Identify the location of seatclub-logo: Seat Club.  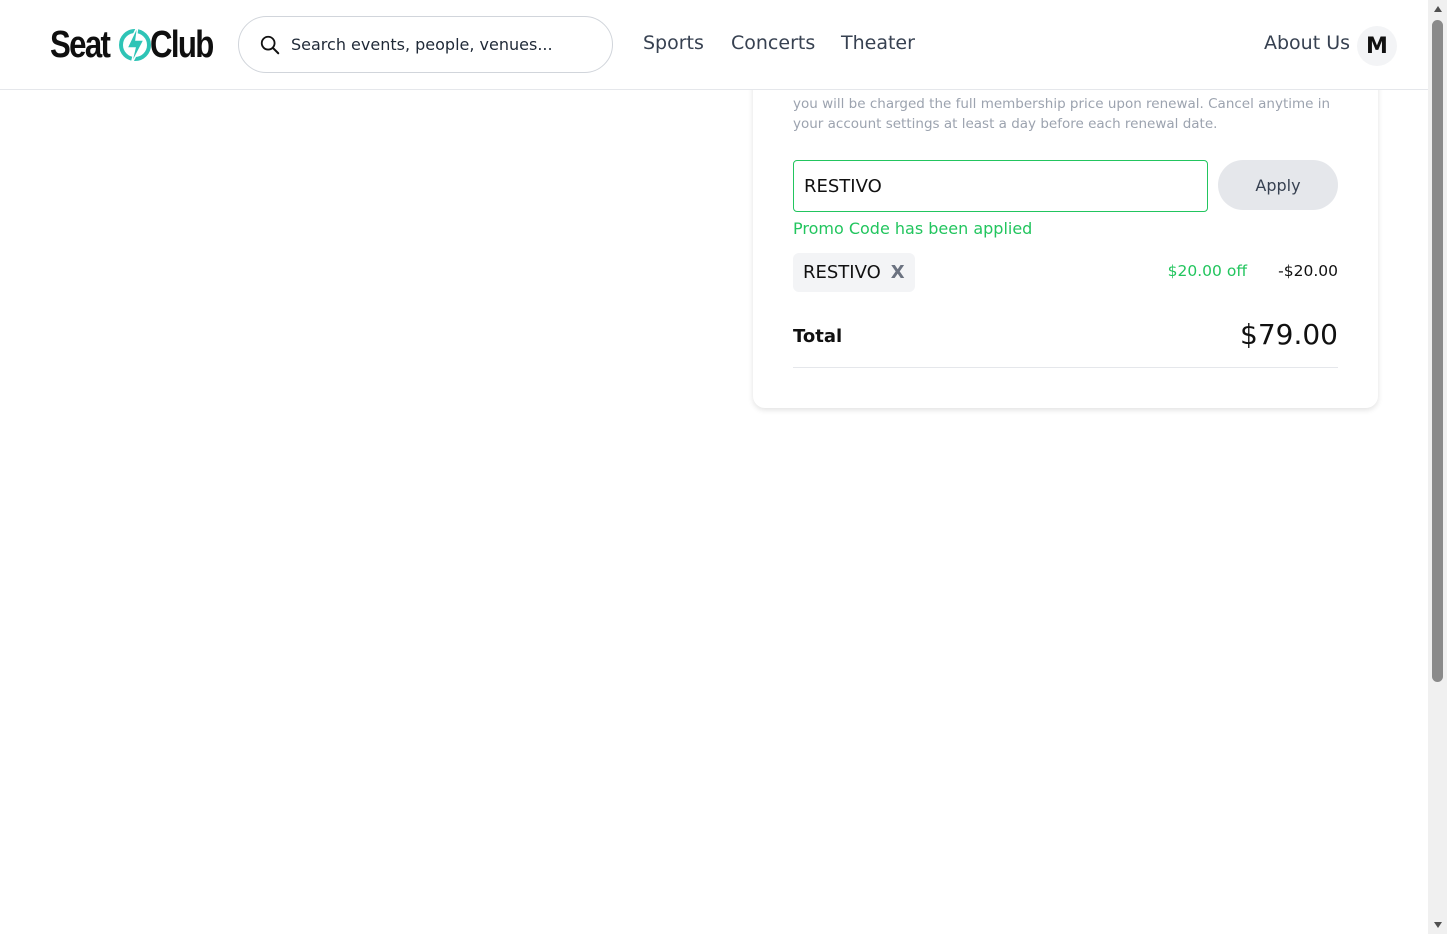
(138, 45).